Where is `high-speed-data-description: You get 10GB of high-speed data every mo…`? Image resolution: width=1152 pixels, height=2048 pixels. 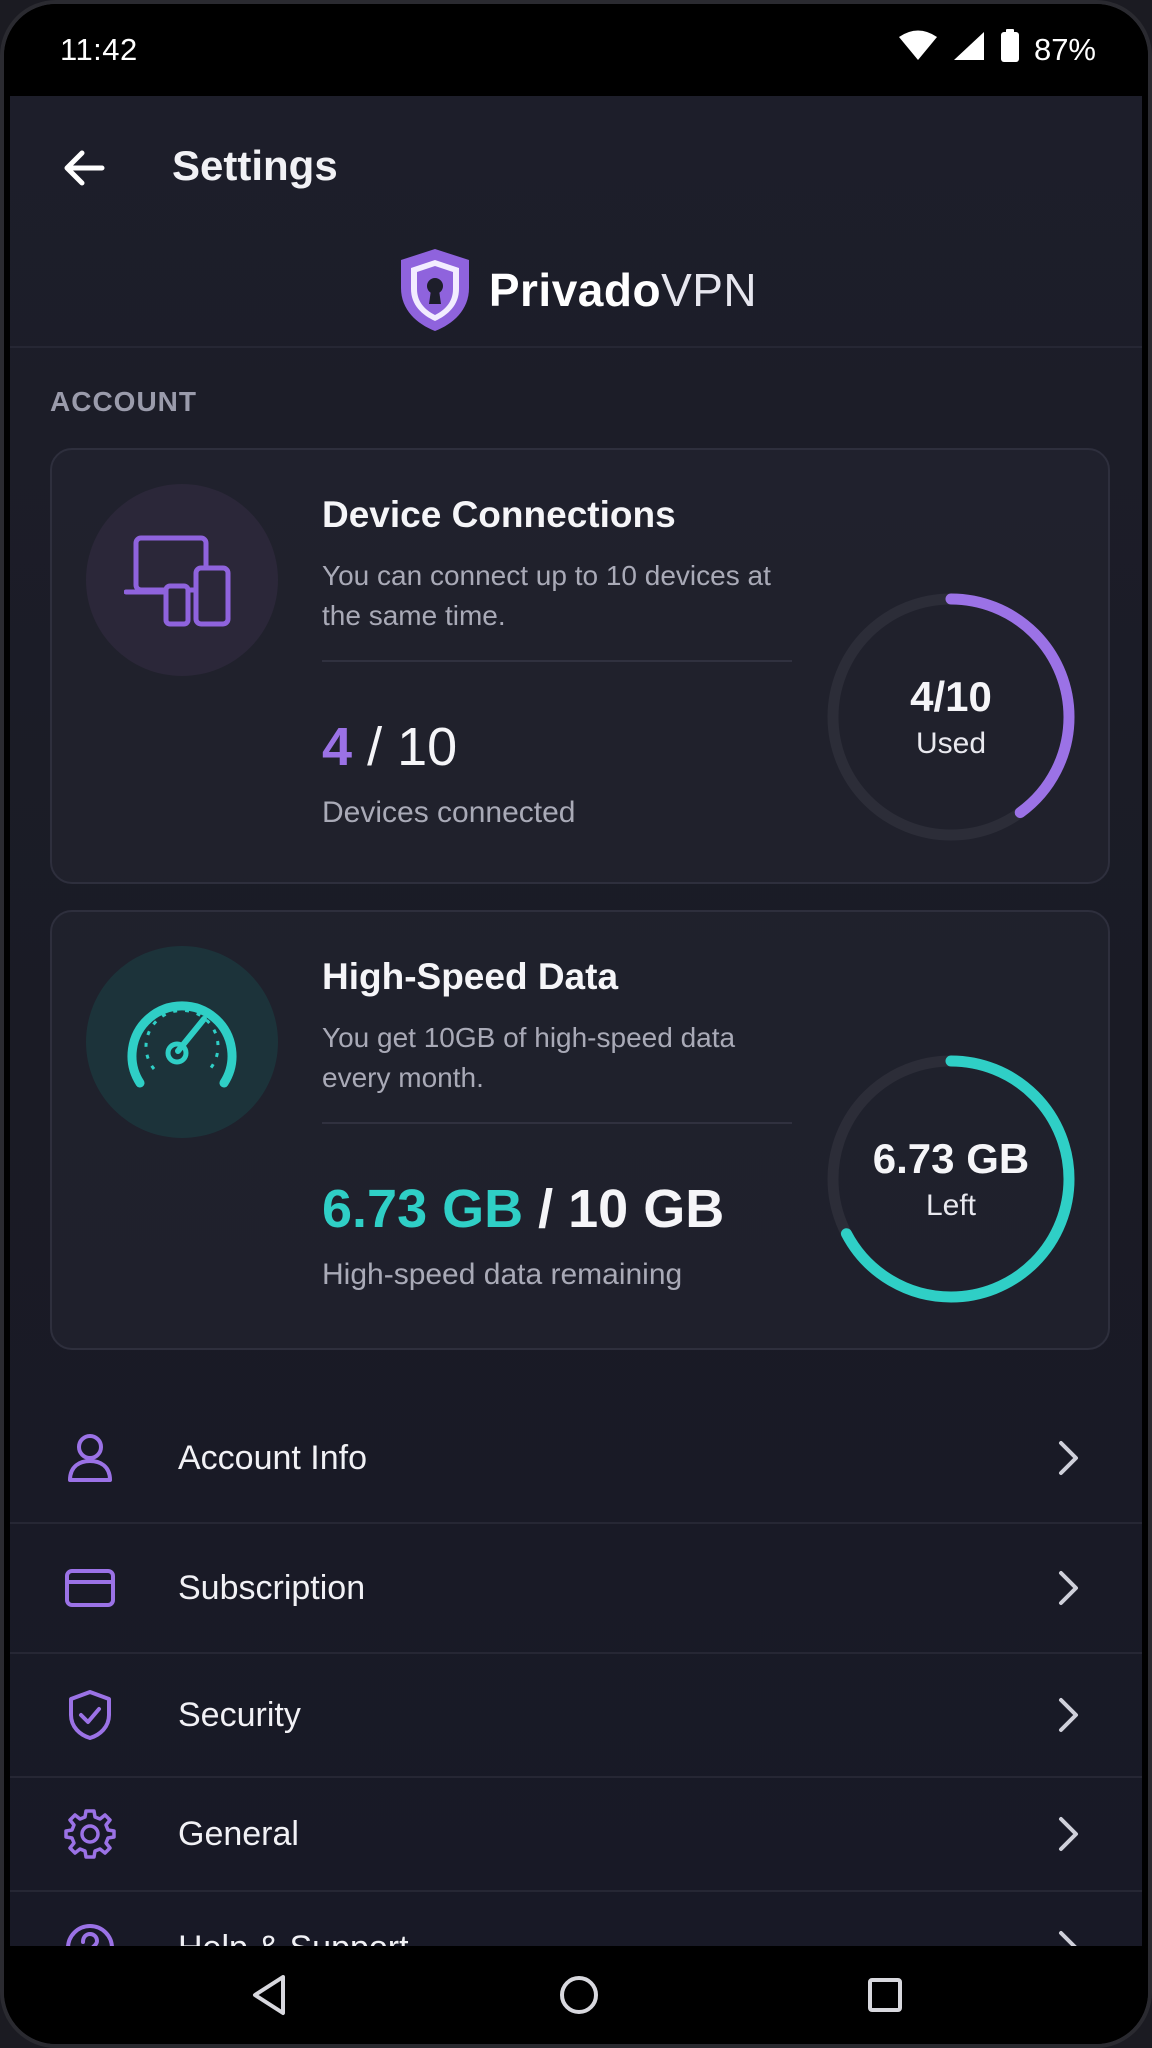 high-speed-data-description: You get 10GB of high-speed data every mo… is located at coordinates (529, 1057).